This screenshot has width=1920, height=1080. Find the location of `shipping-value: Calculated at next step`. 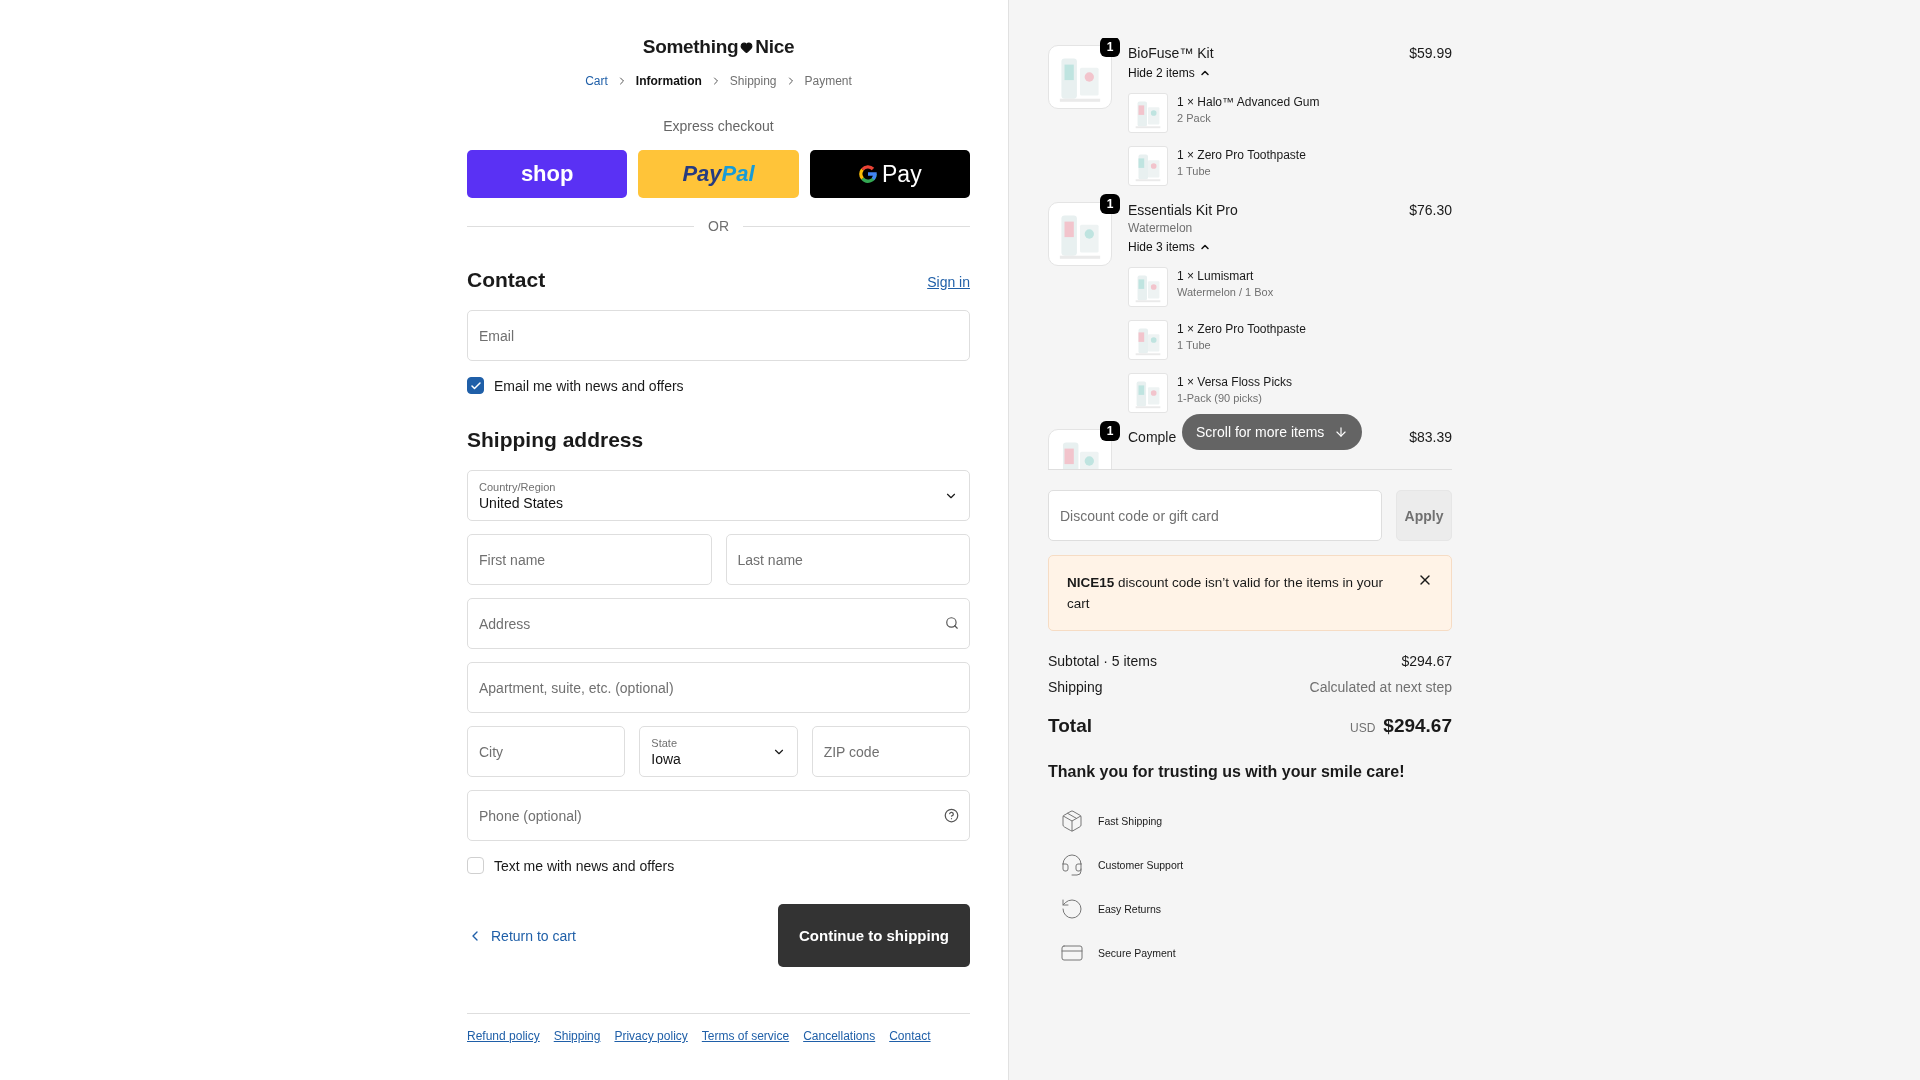

shipping-value: Calculated at next step is located at coordinates (1380, 687).